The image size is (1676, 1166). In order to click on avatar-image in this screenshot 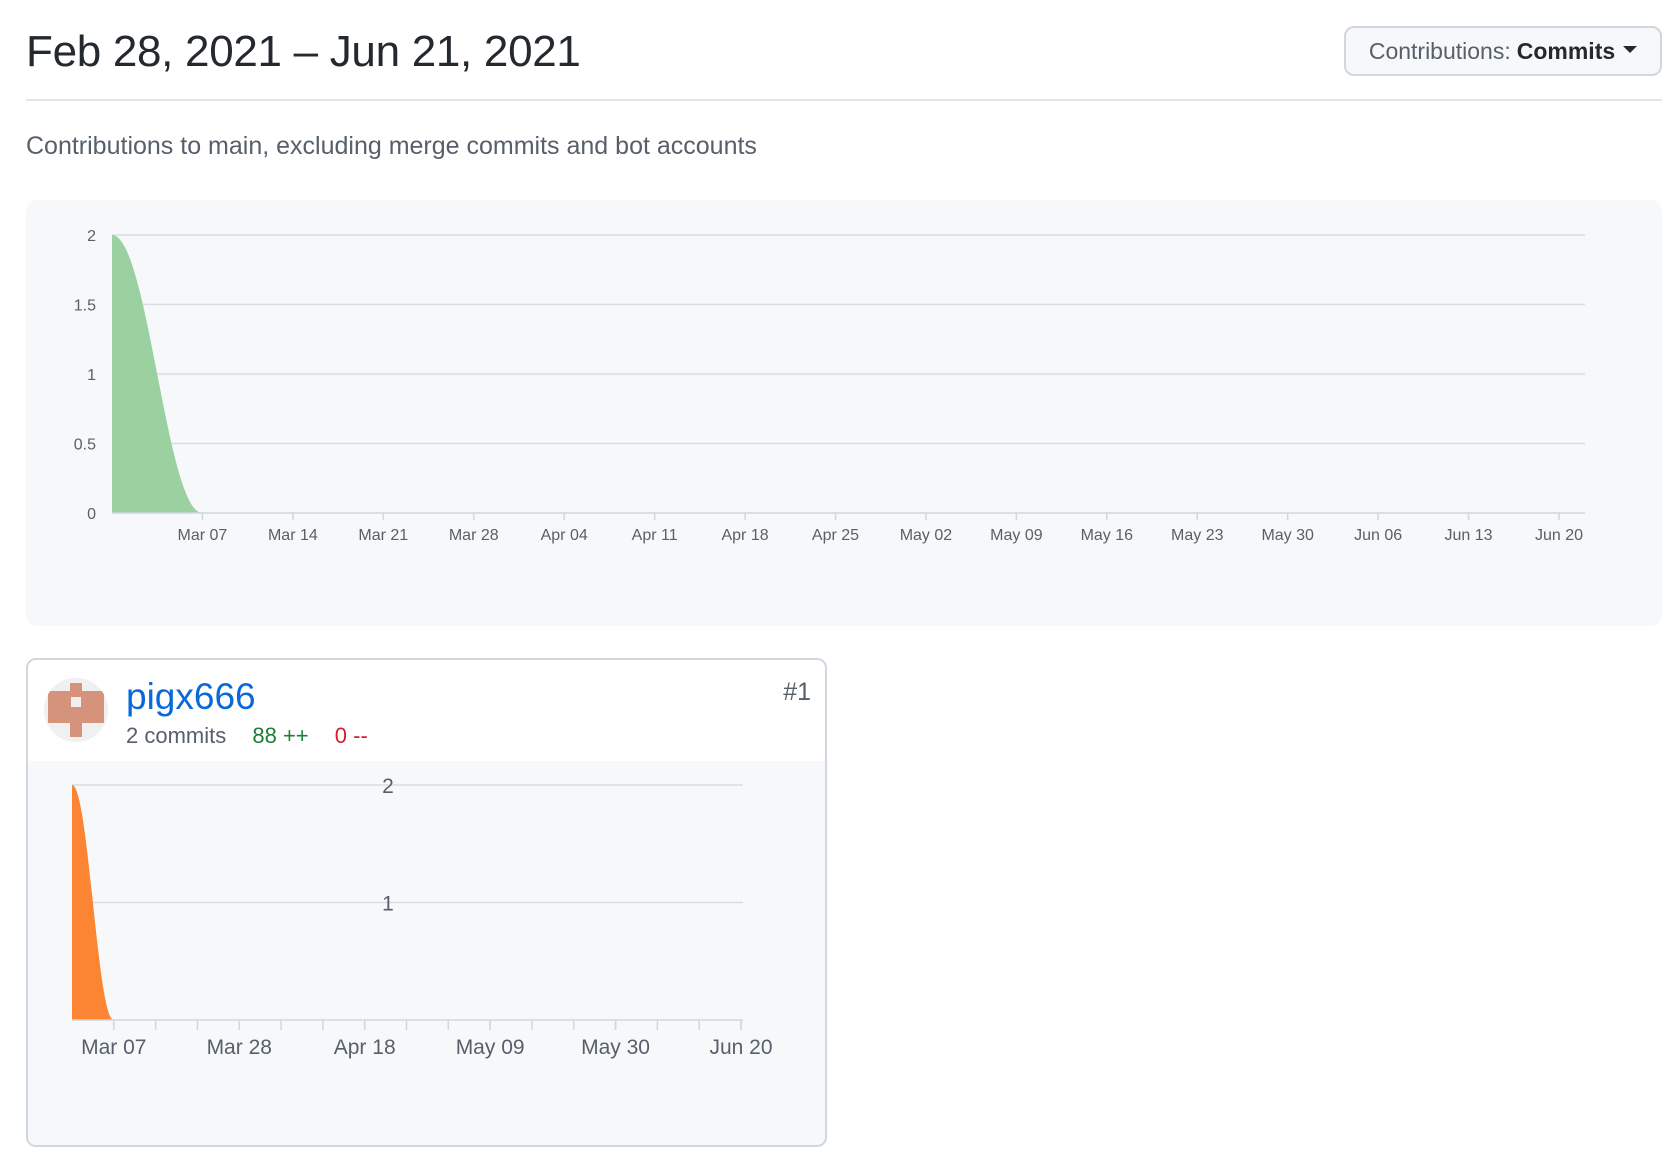, I will do `click(76, 710)`.